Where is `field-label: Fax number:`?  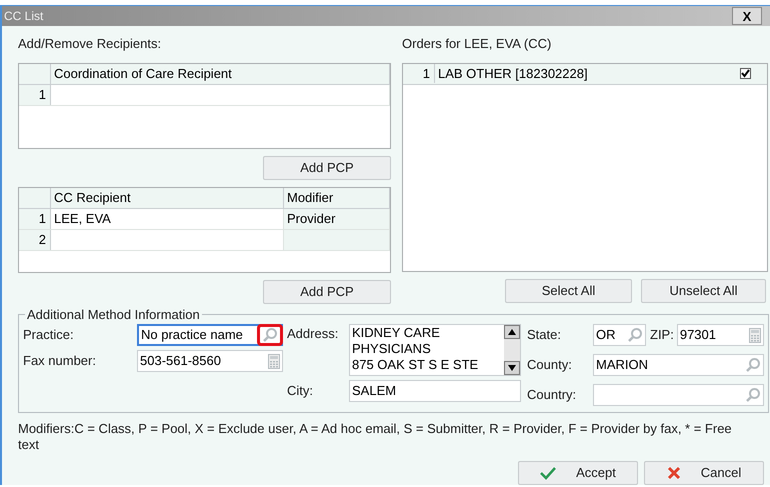 field-label: Fax number: is located at coordinates (60, 361).